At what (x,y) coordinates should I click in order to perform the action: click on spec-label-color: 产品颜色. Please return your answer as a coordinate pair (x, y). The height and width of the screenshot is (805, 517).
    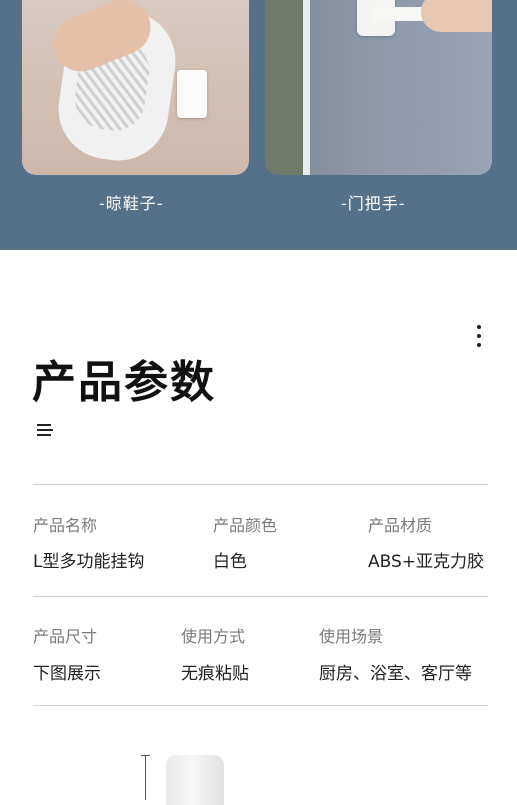
    Looking at the image, I should click on (245, 525).